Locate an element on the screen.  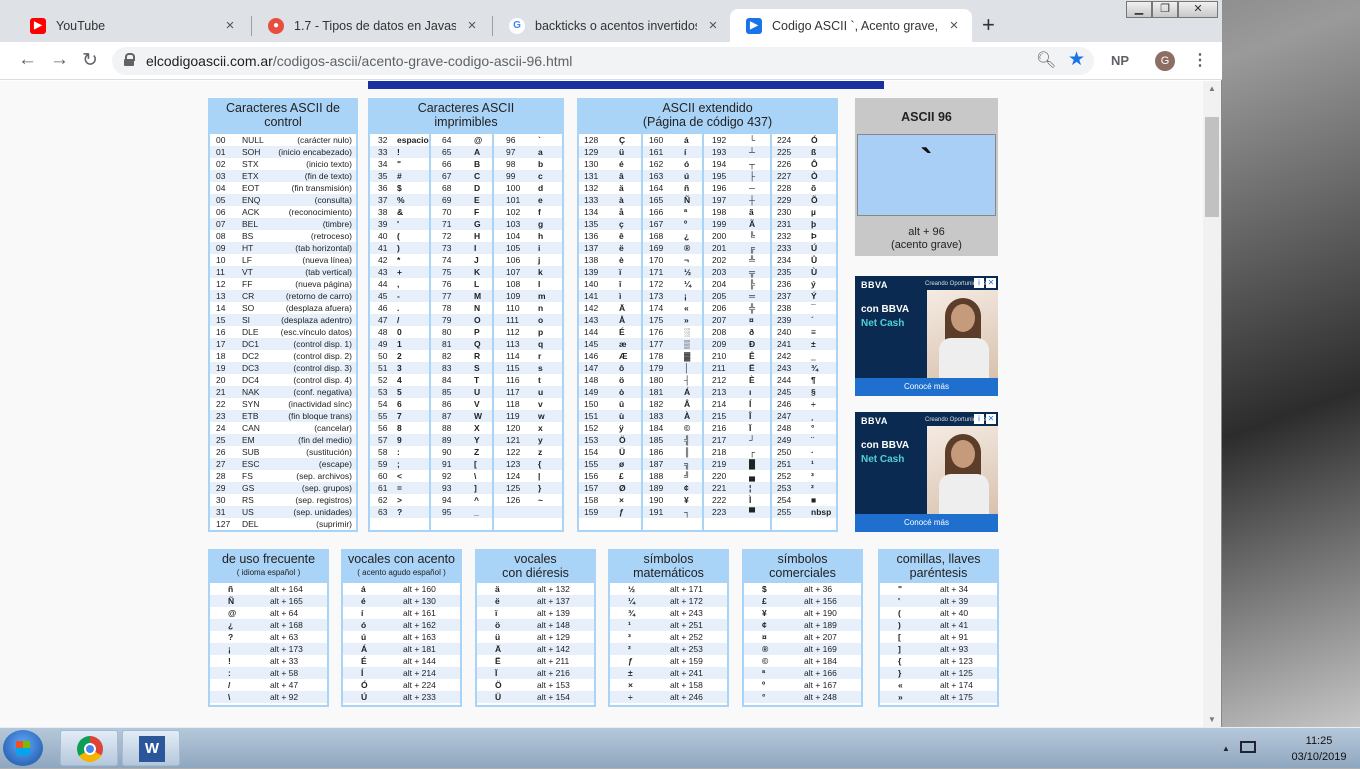
scrollbar-thumb is located at coordinates (1212, 167).